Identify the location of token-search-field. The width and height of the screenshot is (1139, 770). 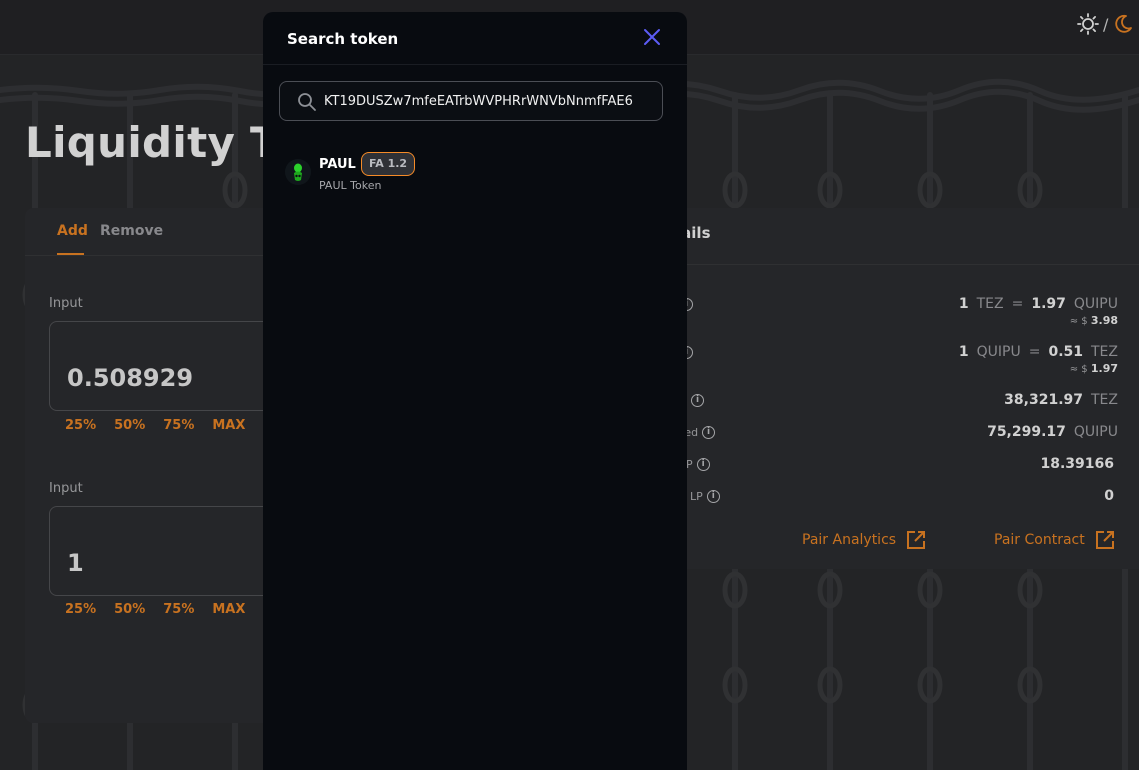
(471, 101).